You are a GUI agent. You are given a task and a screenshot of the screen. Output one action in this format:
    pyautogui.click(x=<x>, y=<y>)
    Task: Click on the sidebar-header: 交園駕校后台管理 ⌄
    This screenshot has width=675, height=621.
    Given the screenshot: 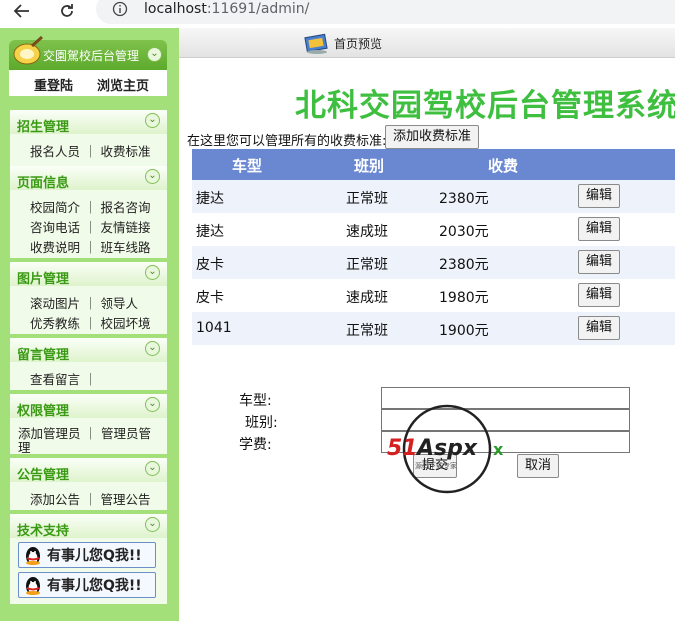 What is the action you would take?
    pyautogui.click(x=88, y=52)
    